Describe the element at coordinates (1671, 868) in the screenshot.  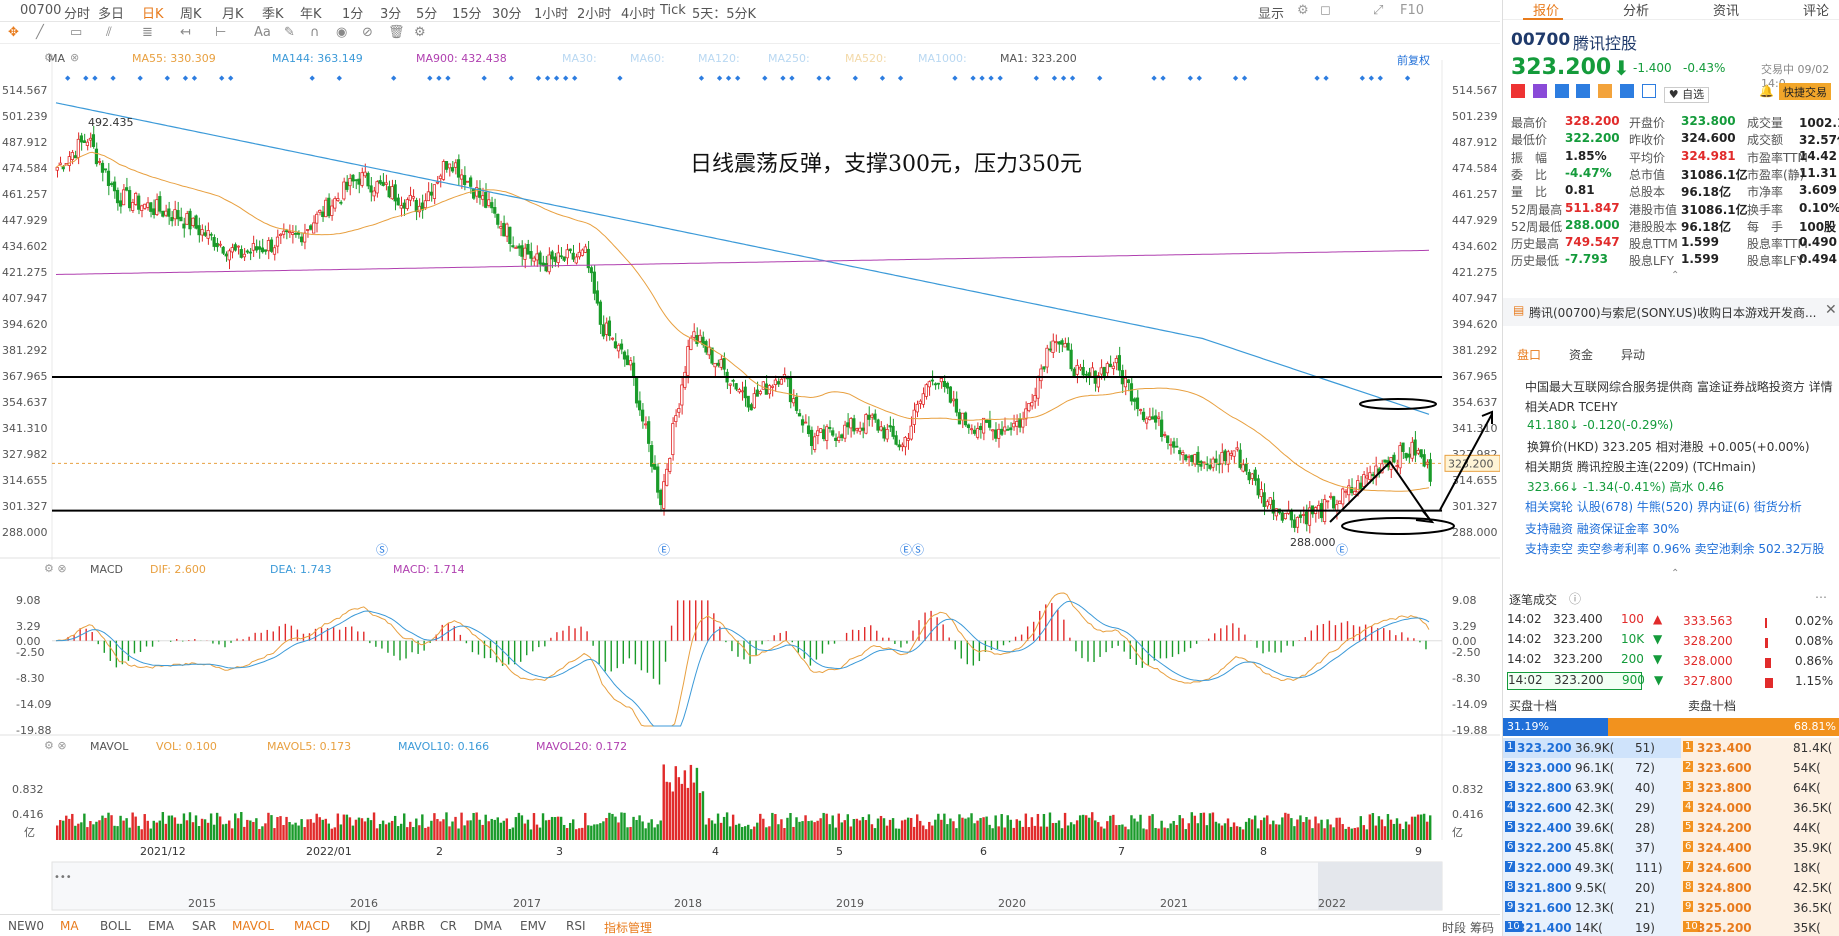
I see `orderbook-row: 7 322.000 49.3K(111) 7 324.600 18K(` at that location.